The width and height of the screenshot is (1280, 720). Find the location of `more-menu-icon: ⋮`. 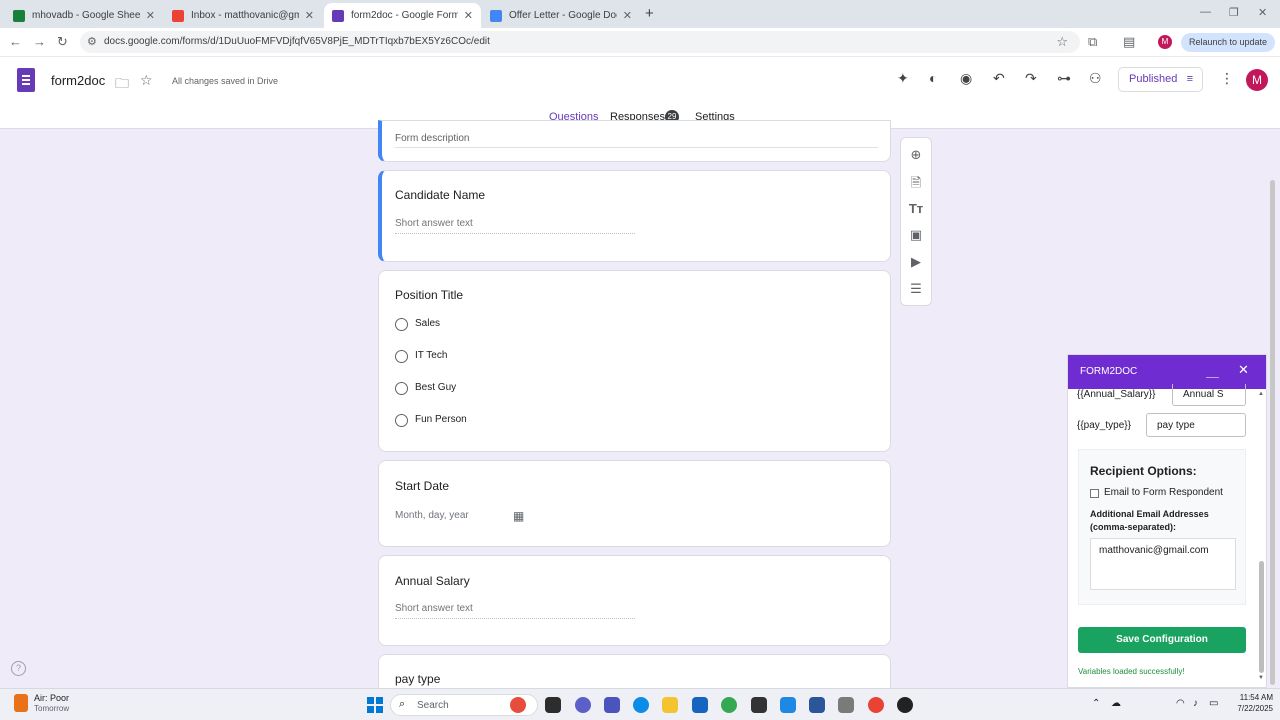

more-menu-icon: ⋮ is located at coordinates (1227, 78).